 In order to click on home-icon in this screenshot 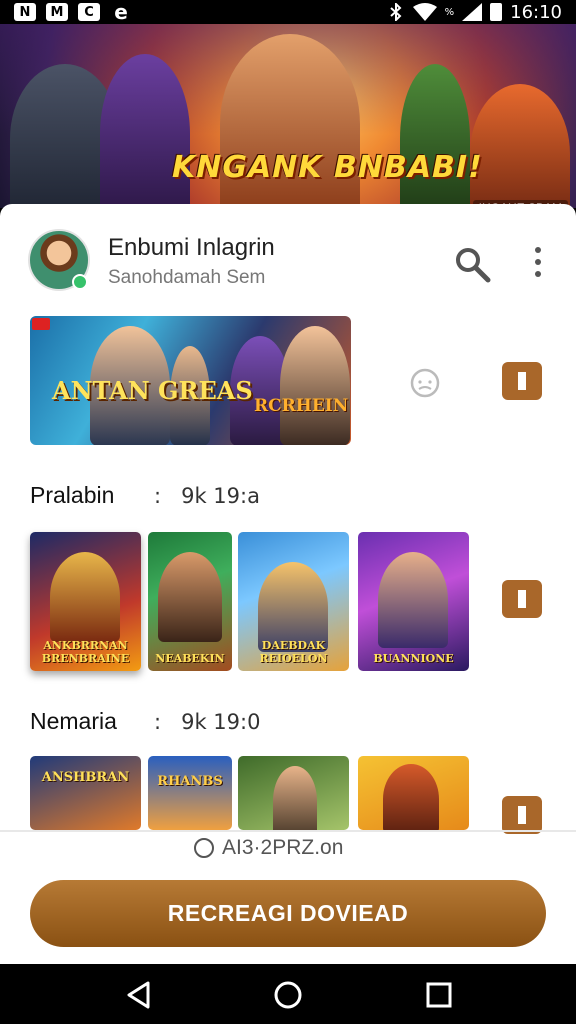, I will do `click(288, 995)`.